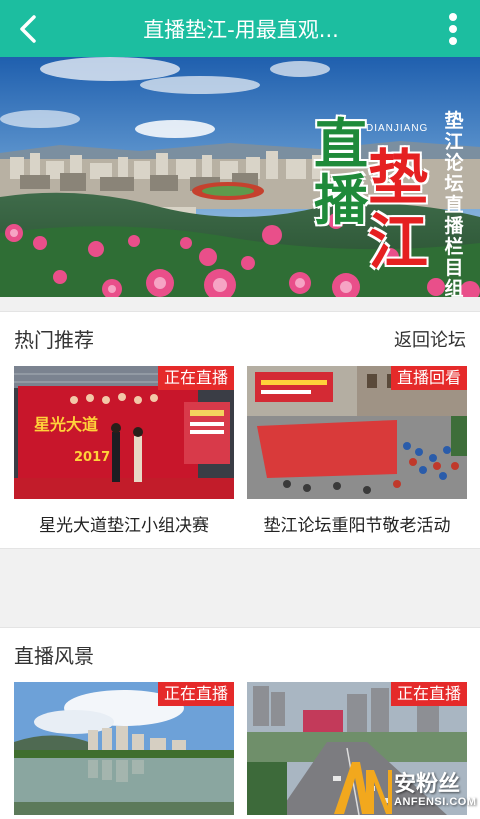 Image resolution: width=480 pixels, height=819 pixels. Describe the element at coordinates (398, 179) in the screenshot. I see `banner-char-3: 垫` at that location.